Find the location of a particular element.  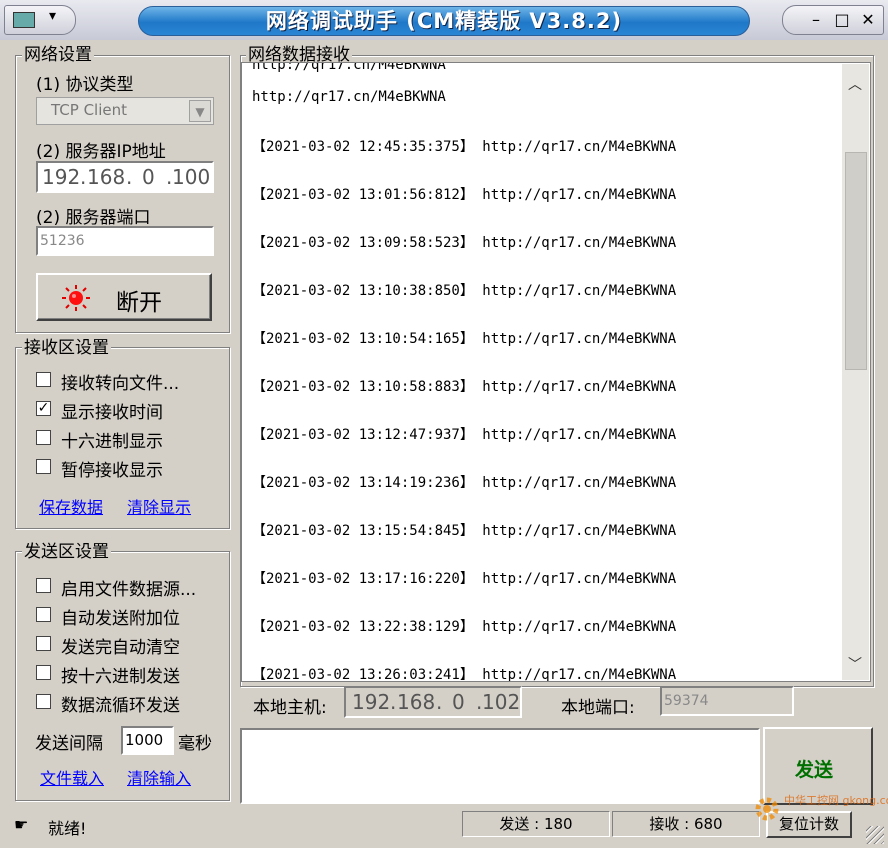

show-recv-time-label: 显示接收时间 is located at coordinates (112, 413).